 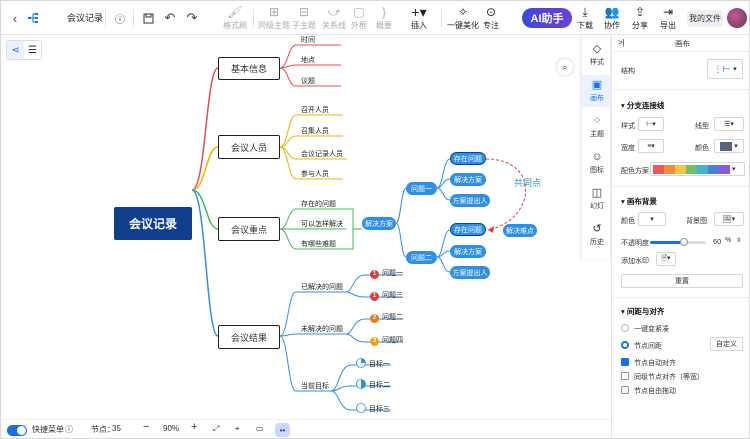 What do you see at coordinates (651, 124) in the screenshot?
I see `line-style-select: ⊢▾` at bounding box center [651, 124].